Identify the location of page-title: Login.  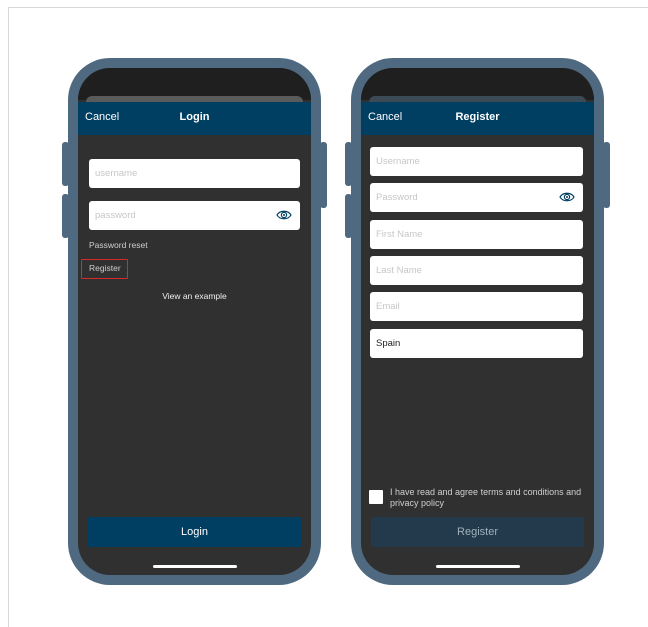
(194, 117).